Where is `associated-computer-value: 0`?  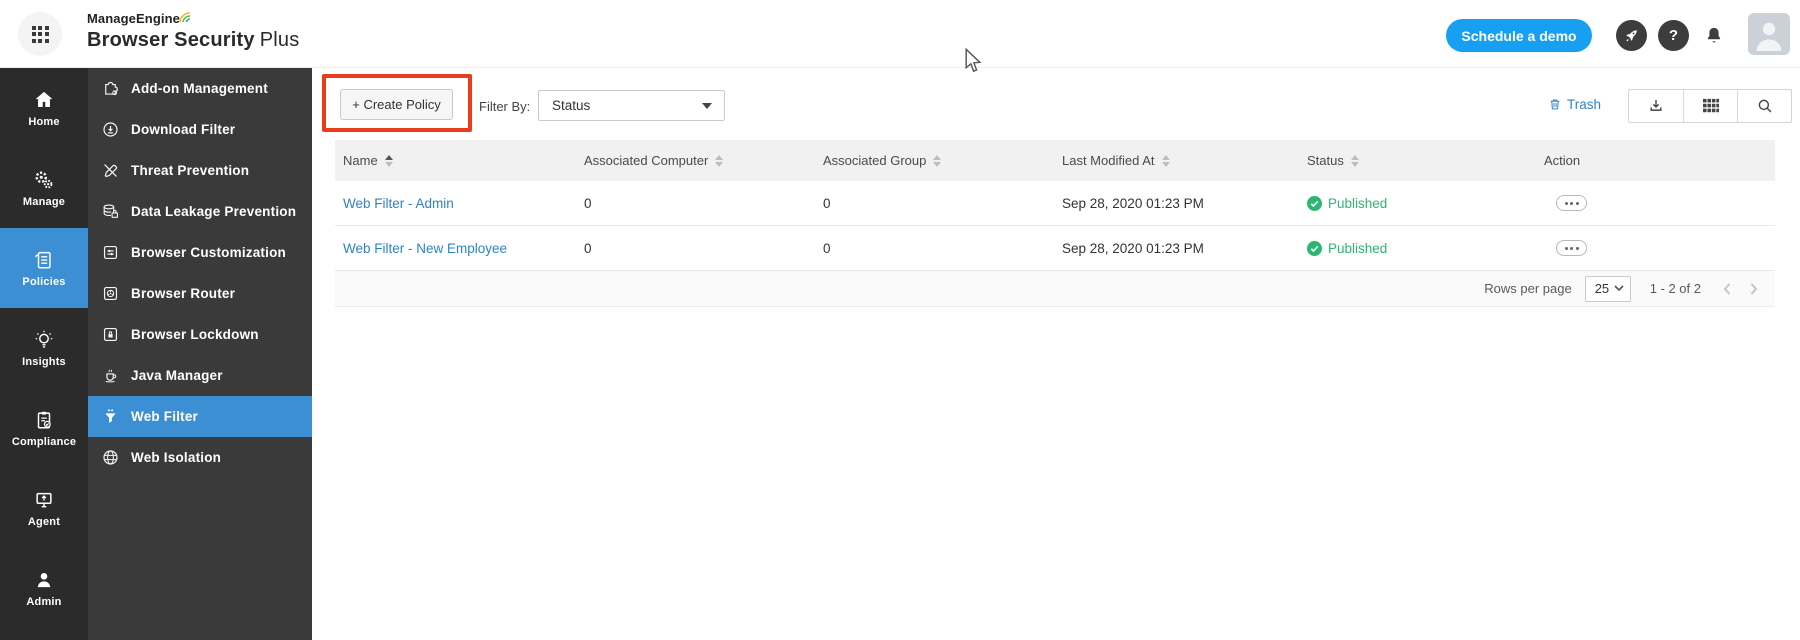
associated-computer-value: 0 is located at coordinates (588, 248).